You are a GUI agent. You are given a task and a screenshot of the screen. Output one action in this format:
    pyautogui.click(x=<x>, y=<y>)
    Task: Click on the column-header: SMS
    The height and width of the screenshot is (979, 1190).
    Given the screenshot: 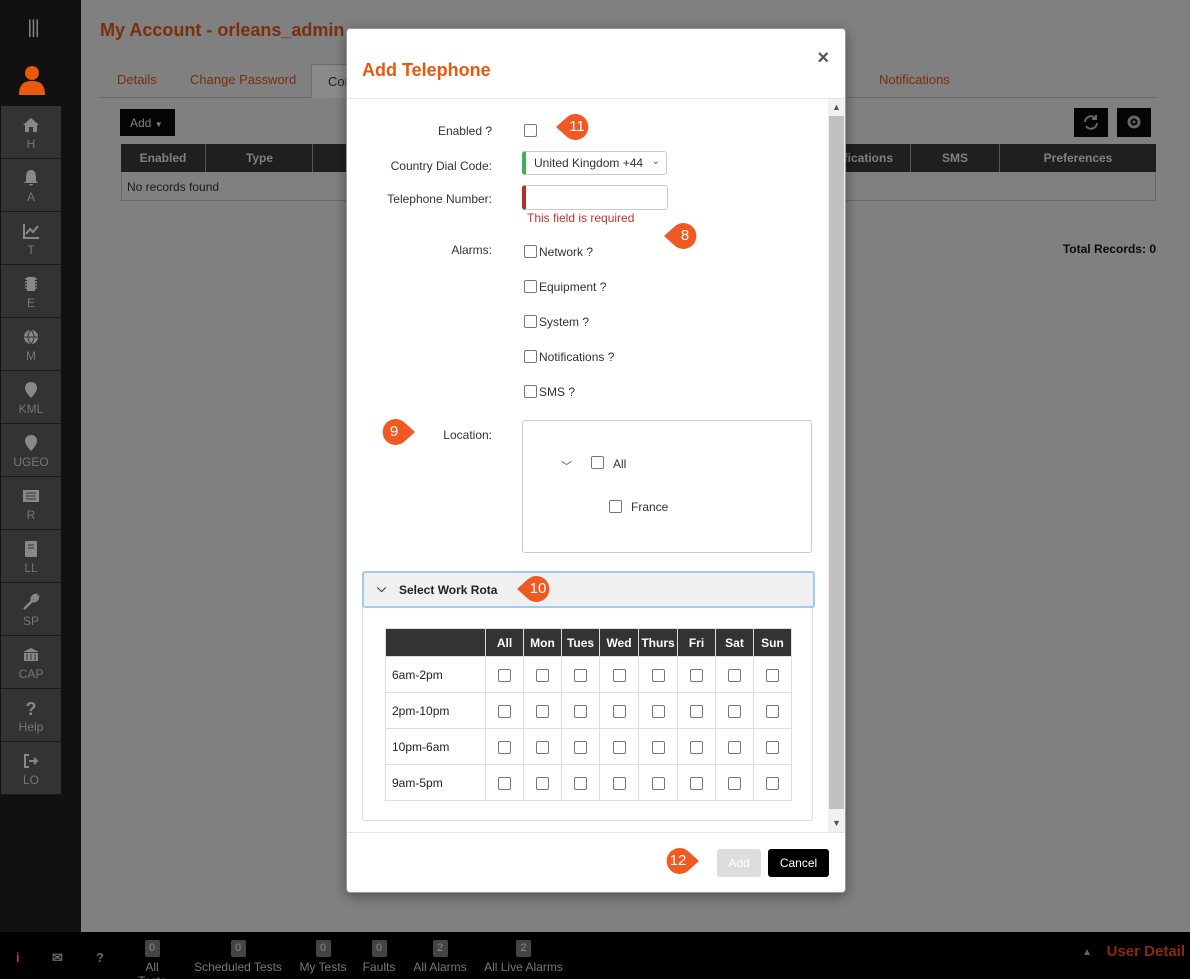 What is the action you would take?
    pyautogui.click(x=955, y=158)
    